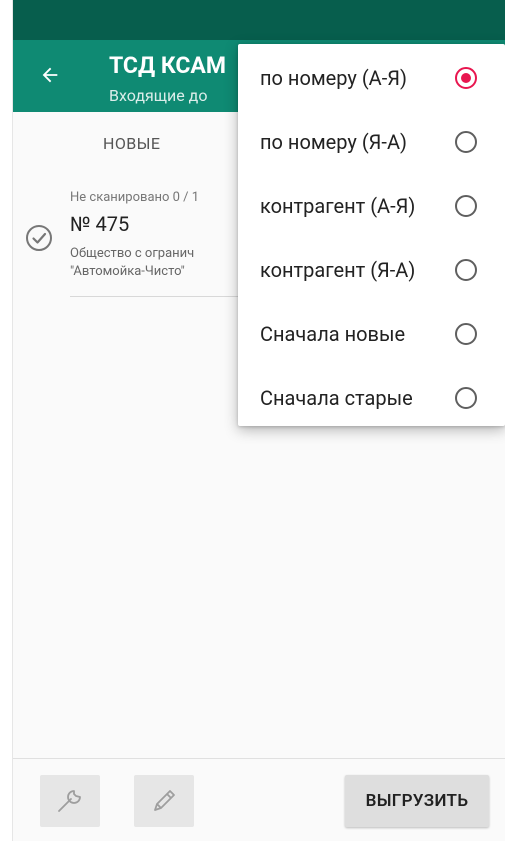 This screenshot has width=505, height=841. What do you see at coordinates (6, 420) in the screenshot?
I see `screen-edge` at bounding box center [6, 420].